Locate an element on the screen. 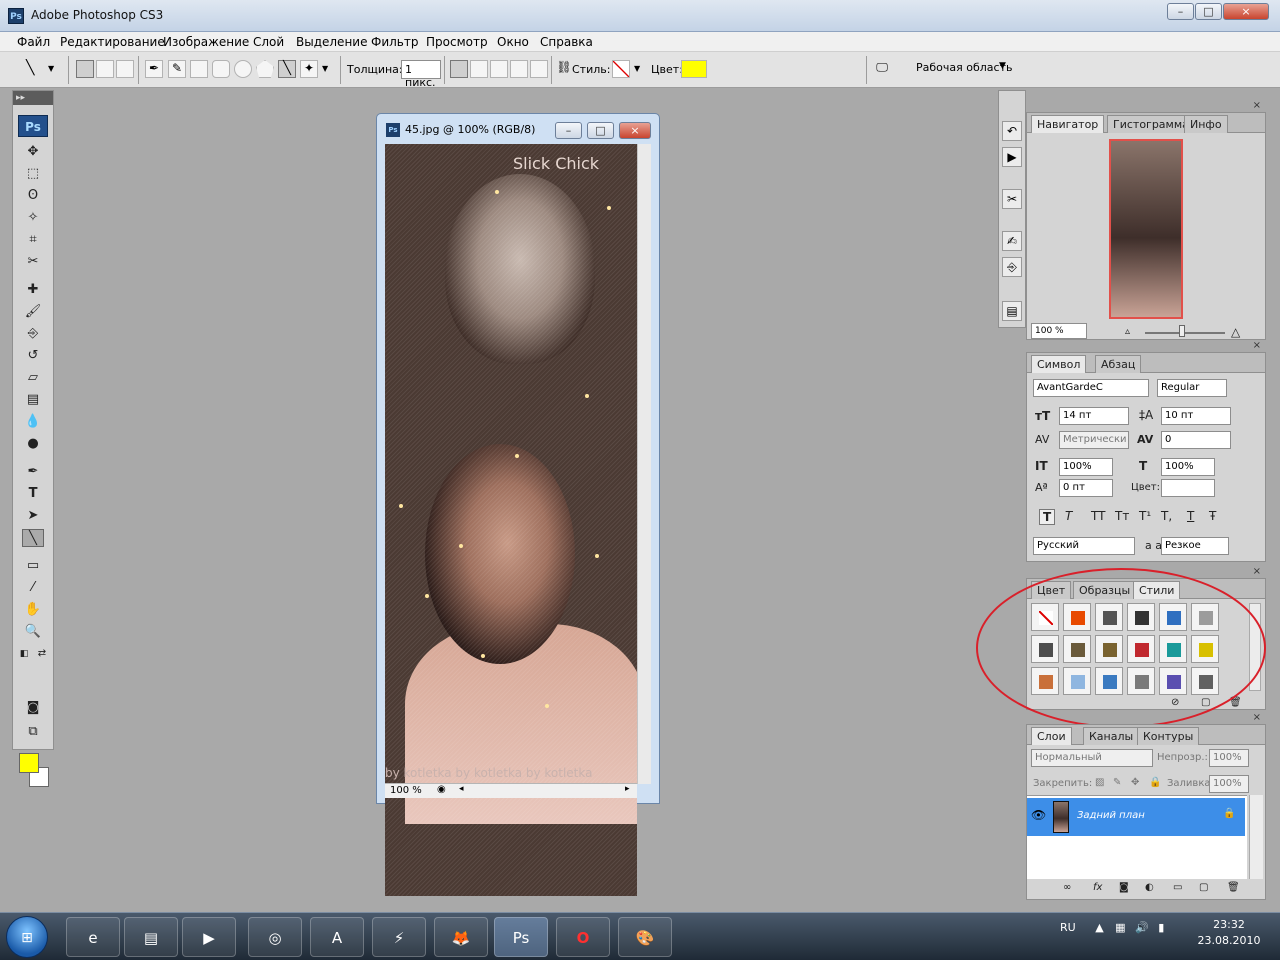 This screenshot has width=1280, height=960. menu-image: Изображение is located at coordinates (206, 42).